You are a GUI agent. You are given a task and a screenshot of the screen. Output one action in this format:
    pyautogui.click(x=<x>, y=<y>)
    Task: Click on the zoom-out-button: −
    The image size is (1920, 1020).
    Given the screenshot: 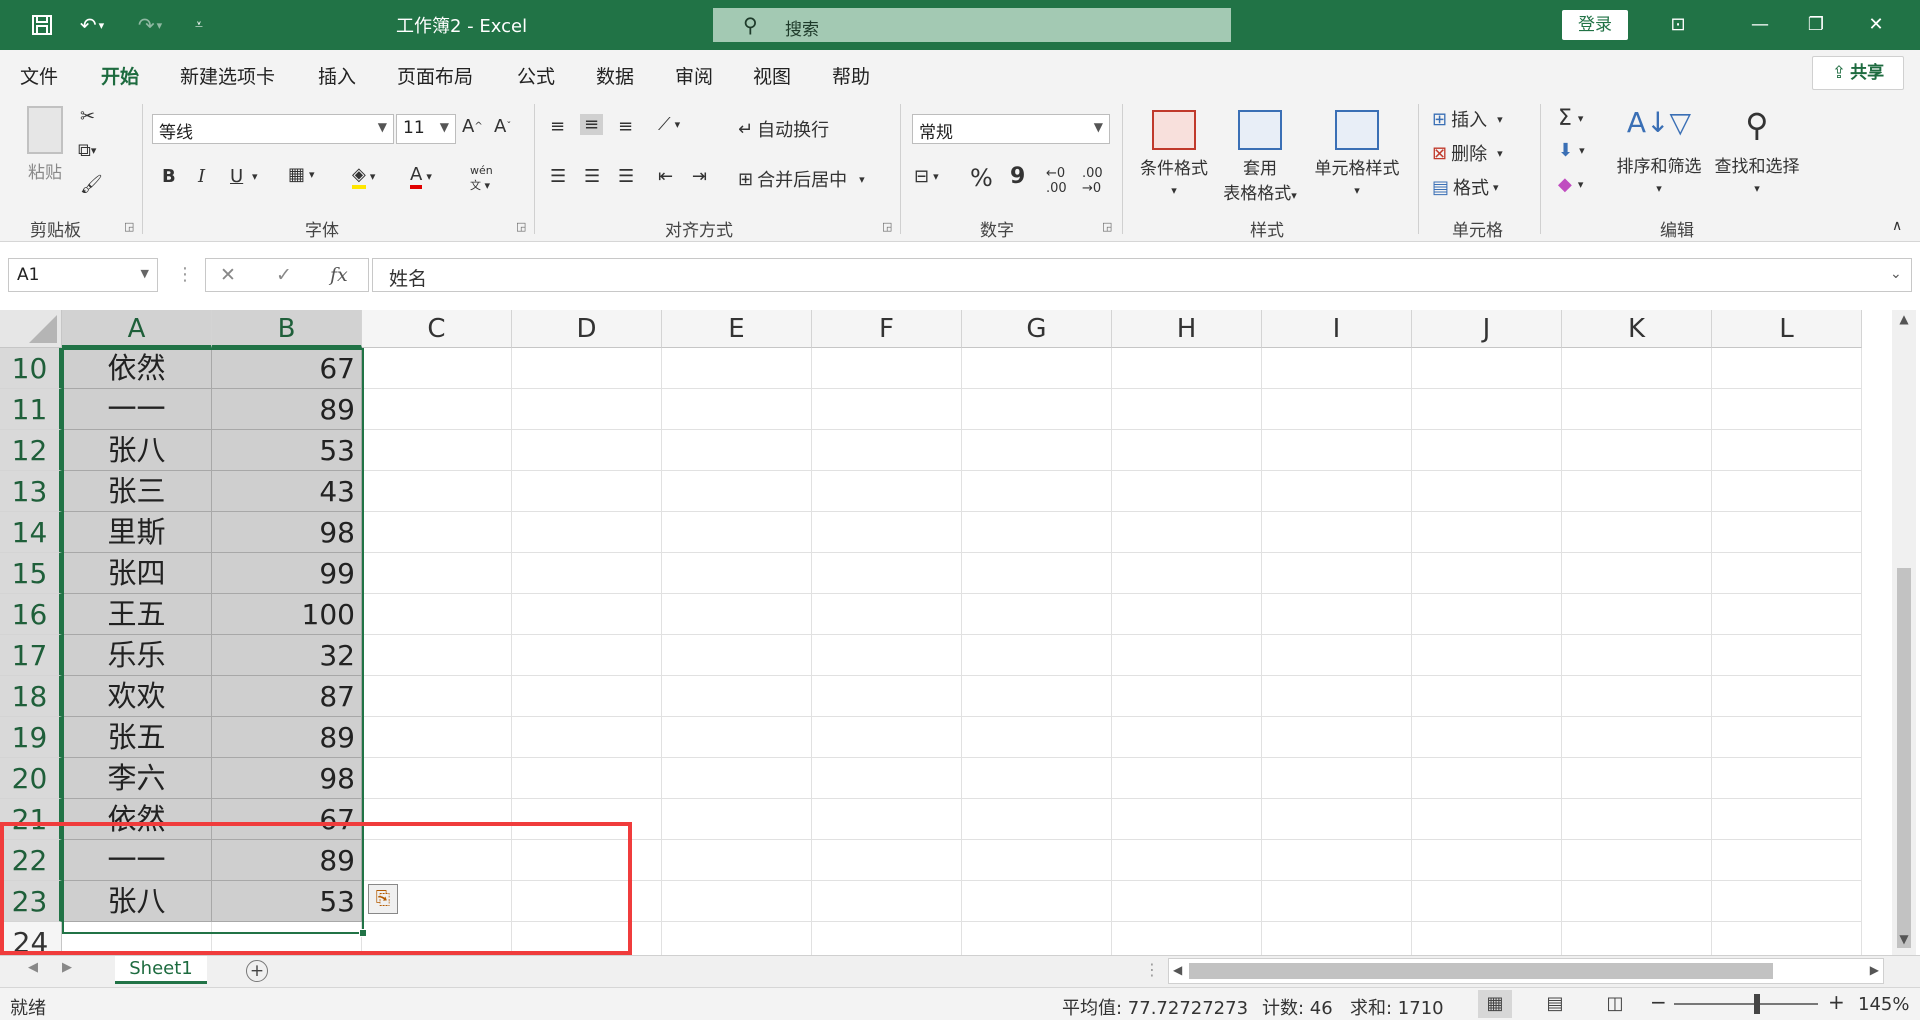 What is the action you would take?
    pyautogui.click(x=1658, y=1002)
    